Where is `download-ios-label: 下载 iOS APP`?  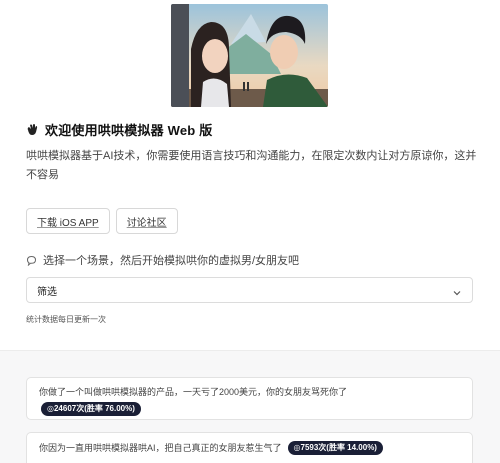
download-ios-label: 下载 iOS APP is located at coordinates (68, 223).